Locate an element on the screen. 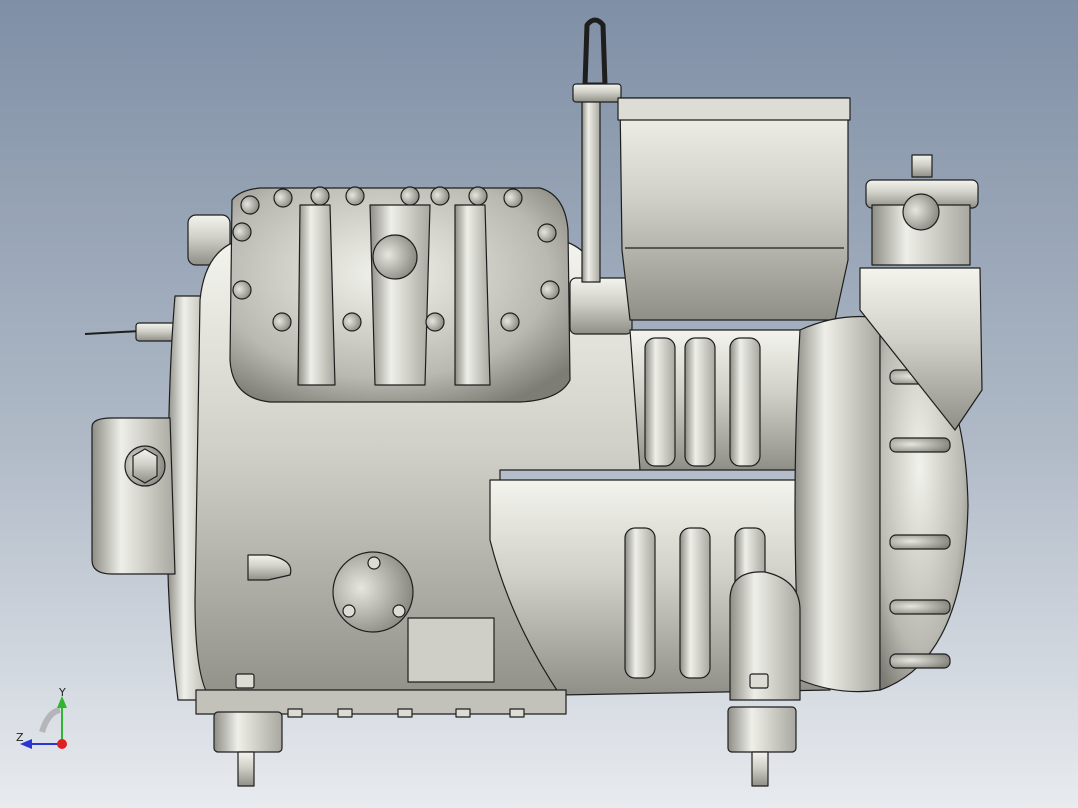 This screenshot has height=808, width=1078. z-axis-label: Z is located at coordinates (20, 737).